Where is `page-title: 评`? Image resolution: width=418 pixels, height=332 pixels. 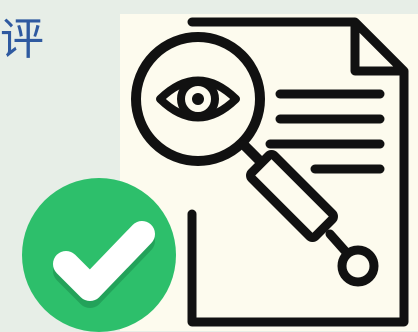
page-title: 评 is located at coordinates (22, 39).